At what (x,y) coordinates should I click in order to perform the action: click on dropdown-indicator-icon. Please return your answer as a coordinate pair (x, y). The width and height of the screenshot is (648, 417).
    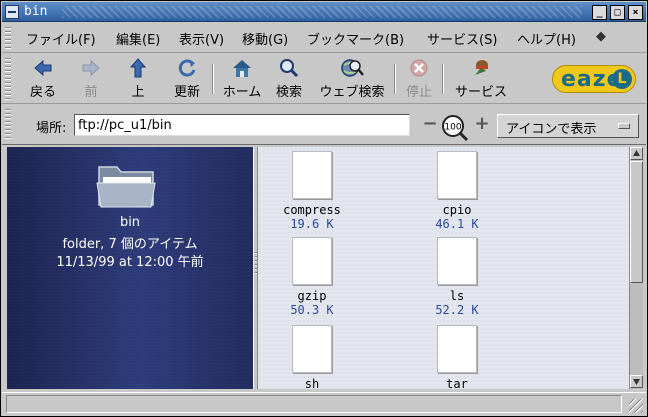
    Looking at the image, I should click on (624, 126).